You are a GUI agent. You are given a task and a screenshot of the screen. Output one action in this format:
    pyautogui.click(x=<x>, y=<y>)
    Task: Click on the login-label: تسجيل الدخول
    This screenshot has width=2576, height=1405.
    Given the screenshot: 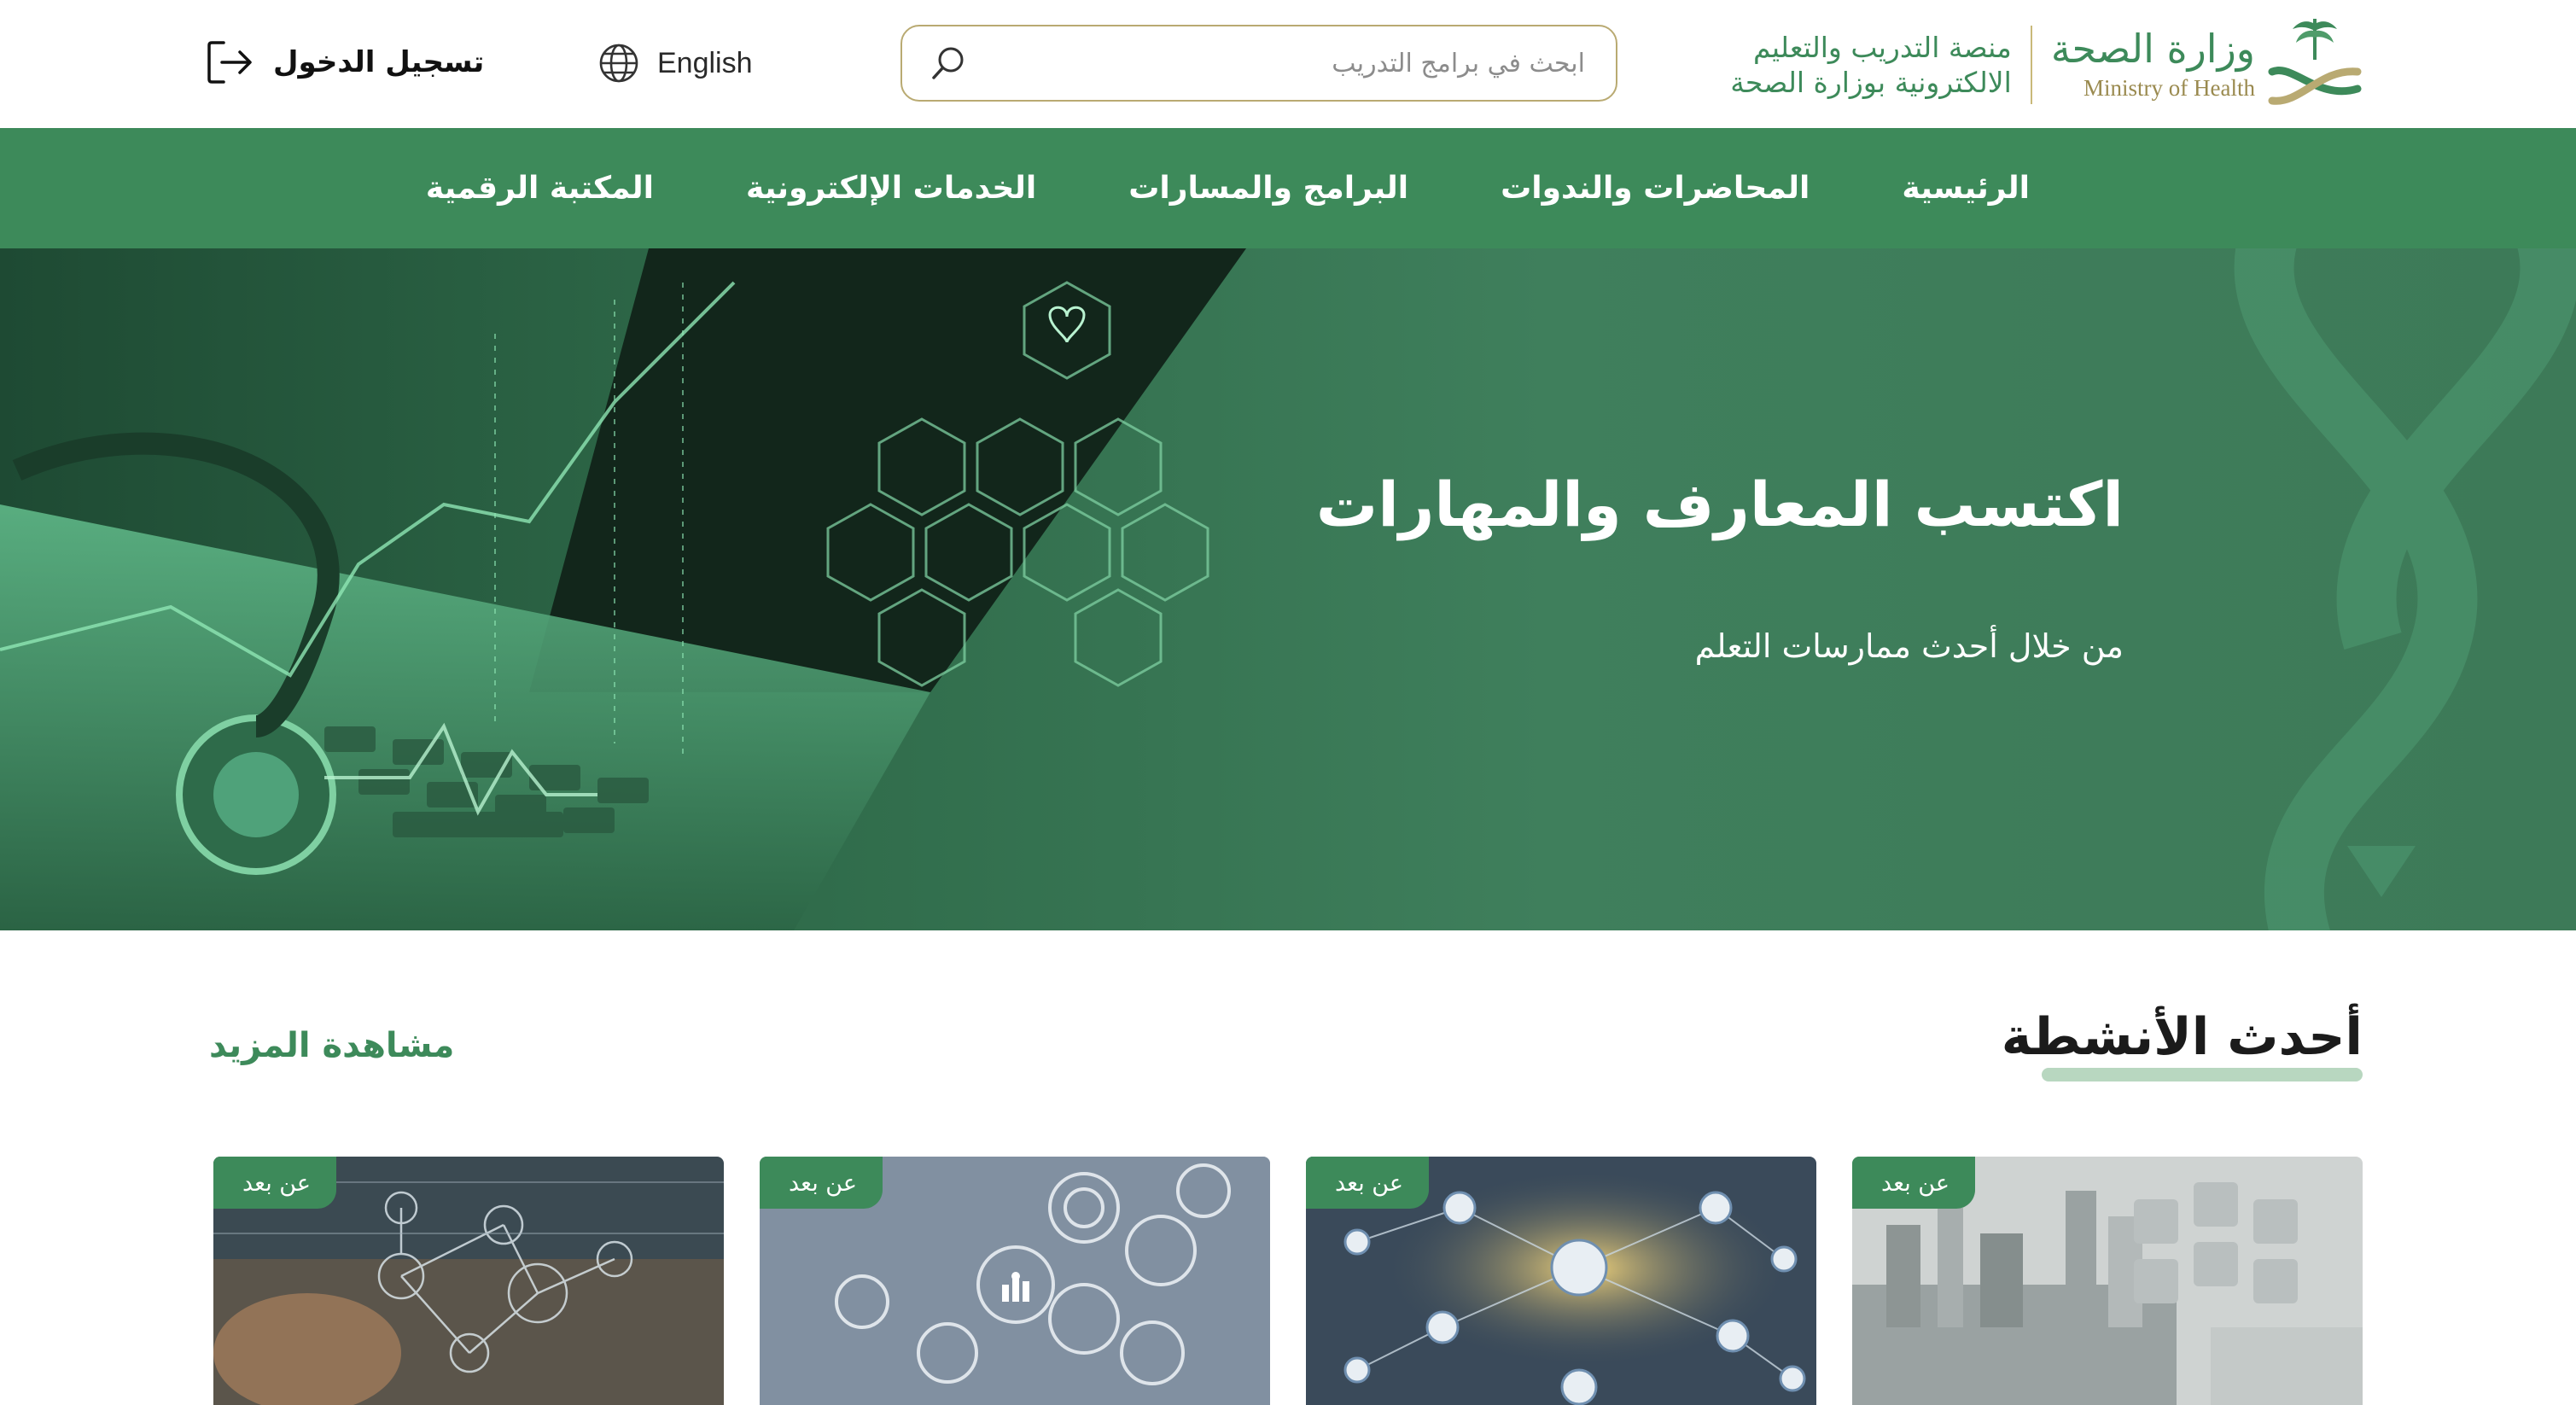 What is the action you would take?
    pyautogui.click(x=379, y=62)
    